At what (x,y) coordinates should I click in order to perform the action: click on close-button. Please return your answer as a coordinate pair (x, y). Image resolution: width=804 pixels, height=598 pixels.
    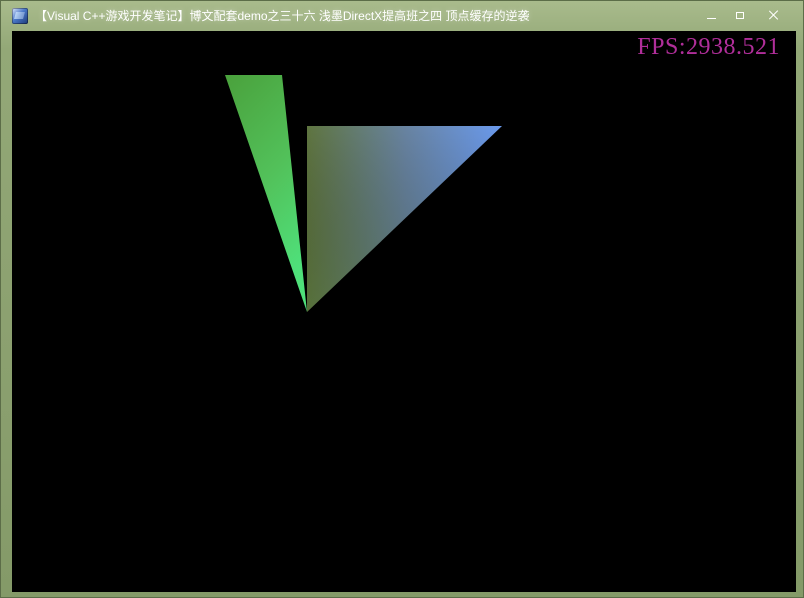
    Looking at the image, I should click on (774, 15).